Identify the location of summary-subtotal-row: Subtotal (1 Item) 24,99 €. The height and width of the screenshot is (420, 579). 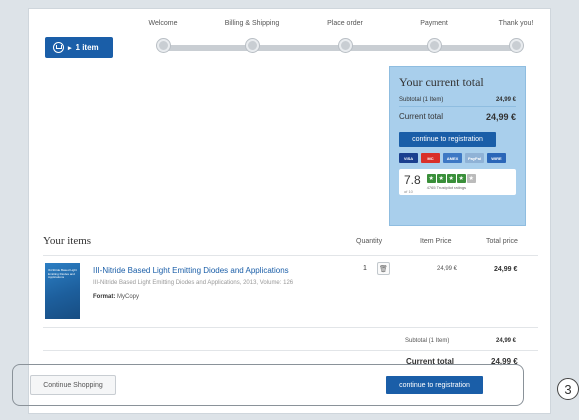
(457, 100).